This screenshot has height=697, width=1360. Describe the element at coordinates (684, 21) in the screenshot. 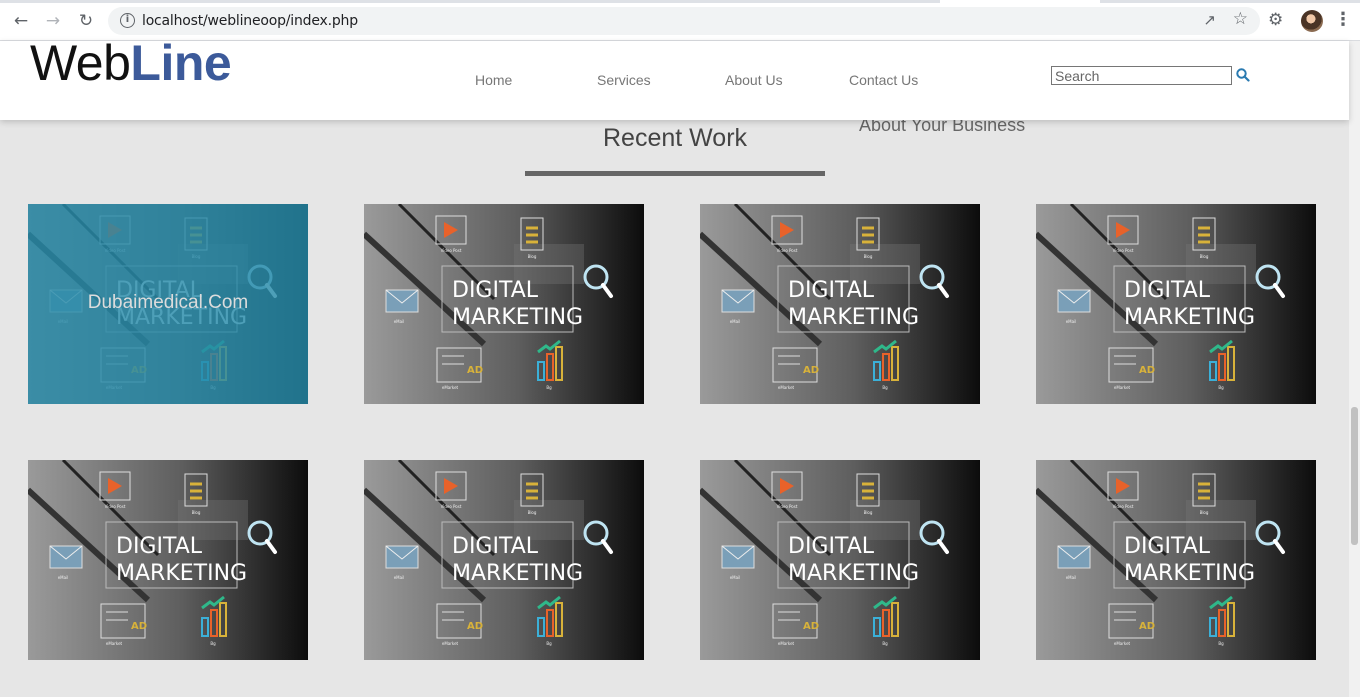

I see `address-bar: i localhost/weblineoop/index.php ↗ ☆` at that location.